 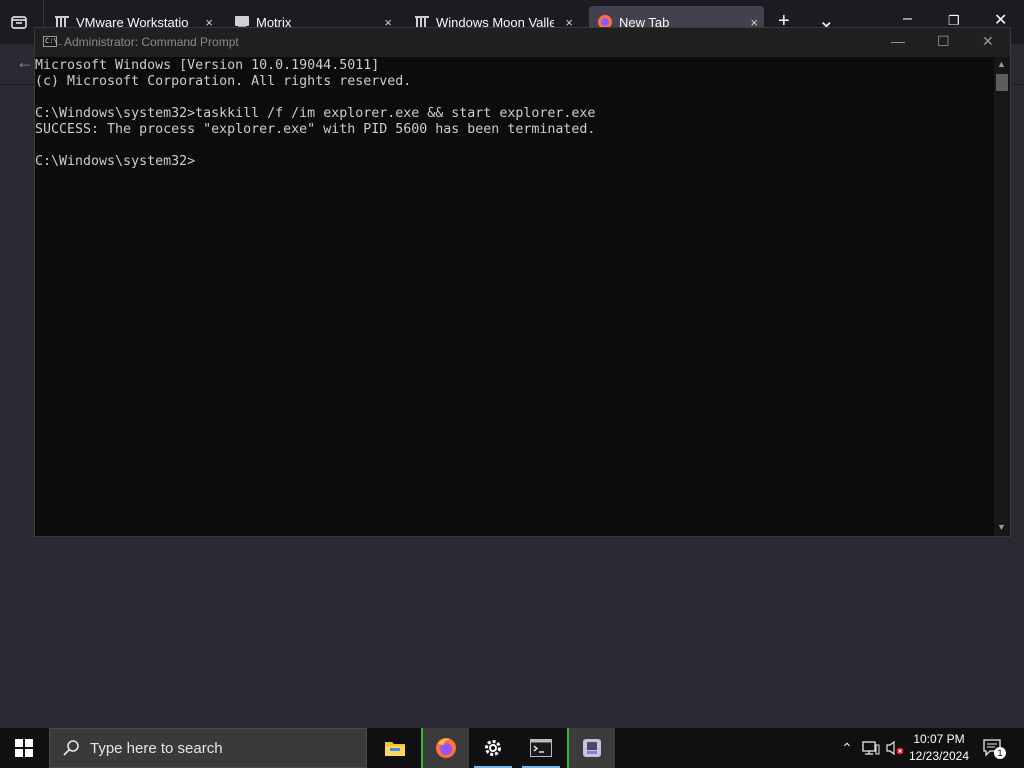 What do you see at coordinates (25, 62) in the screenshot?
I see `back-button: ←` at bounding box center [25, 62].